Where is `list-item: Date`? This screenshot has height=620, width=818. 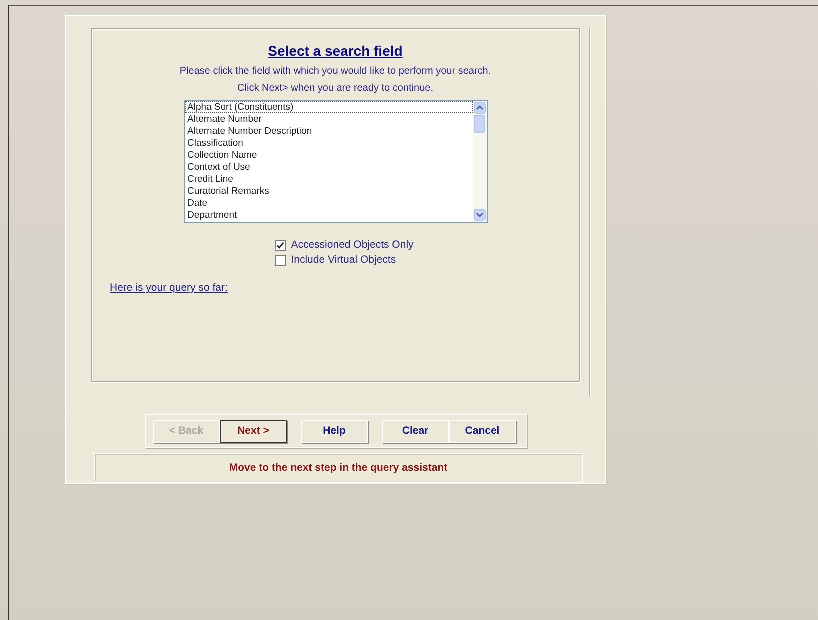 list-item: Date is located at coordinates (328, 203).